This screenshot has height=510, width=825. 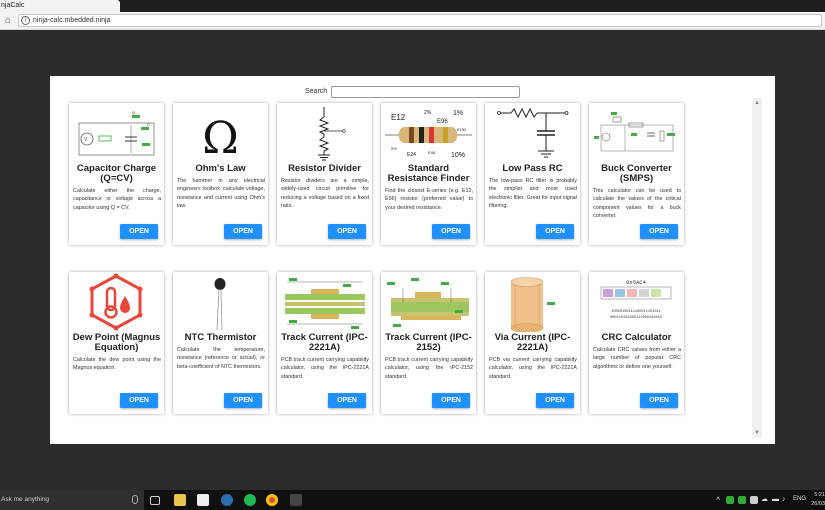 What do you see at coordinates (533, 132) in the screenshot?
I see `low-pass-filter-icon` at bounding box center [533, 132].